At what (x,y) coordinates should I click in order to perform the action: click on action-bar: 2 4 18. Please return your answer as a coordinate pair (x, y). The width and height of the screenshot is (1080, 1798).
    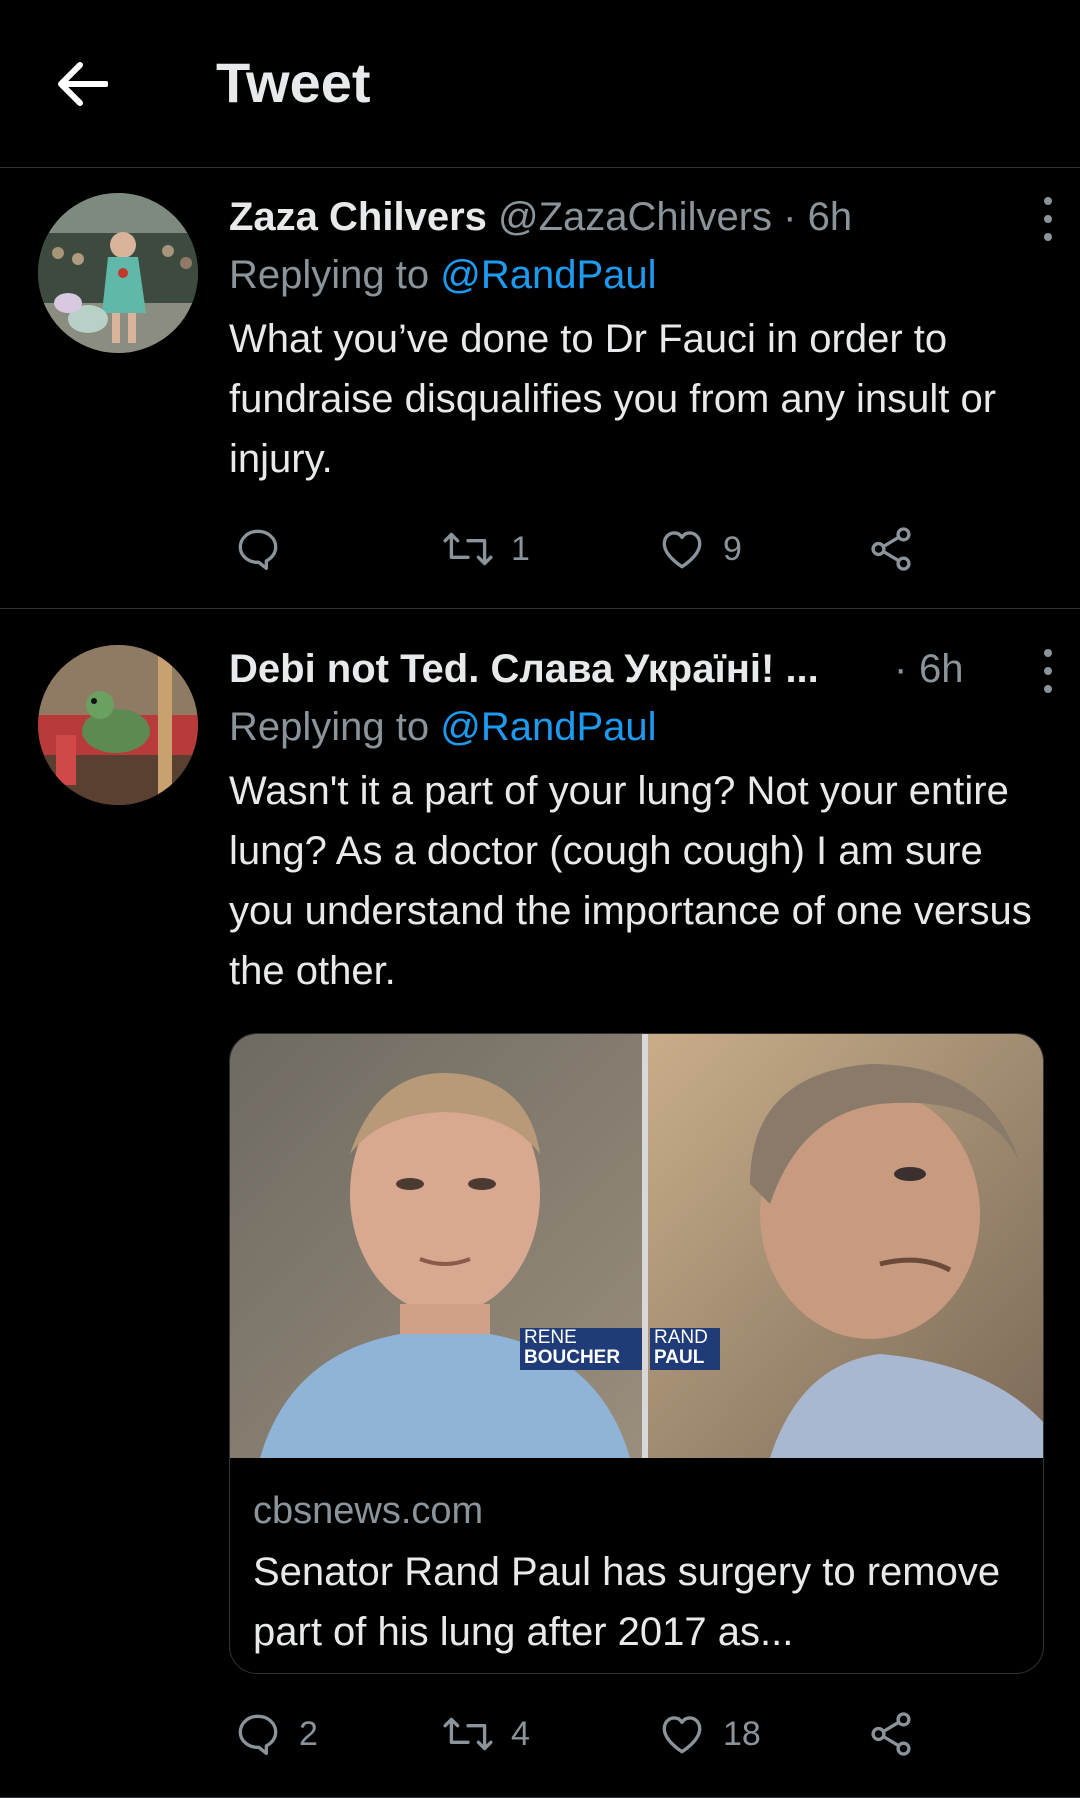
    Looking at the image, I should click on (579, 1734).